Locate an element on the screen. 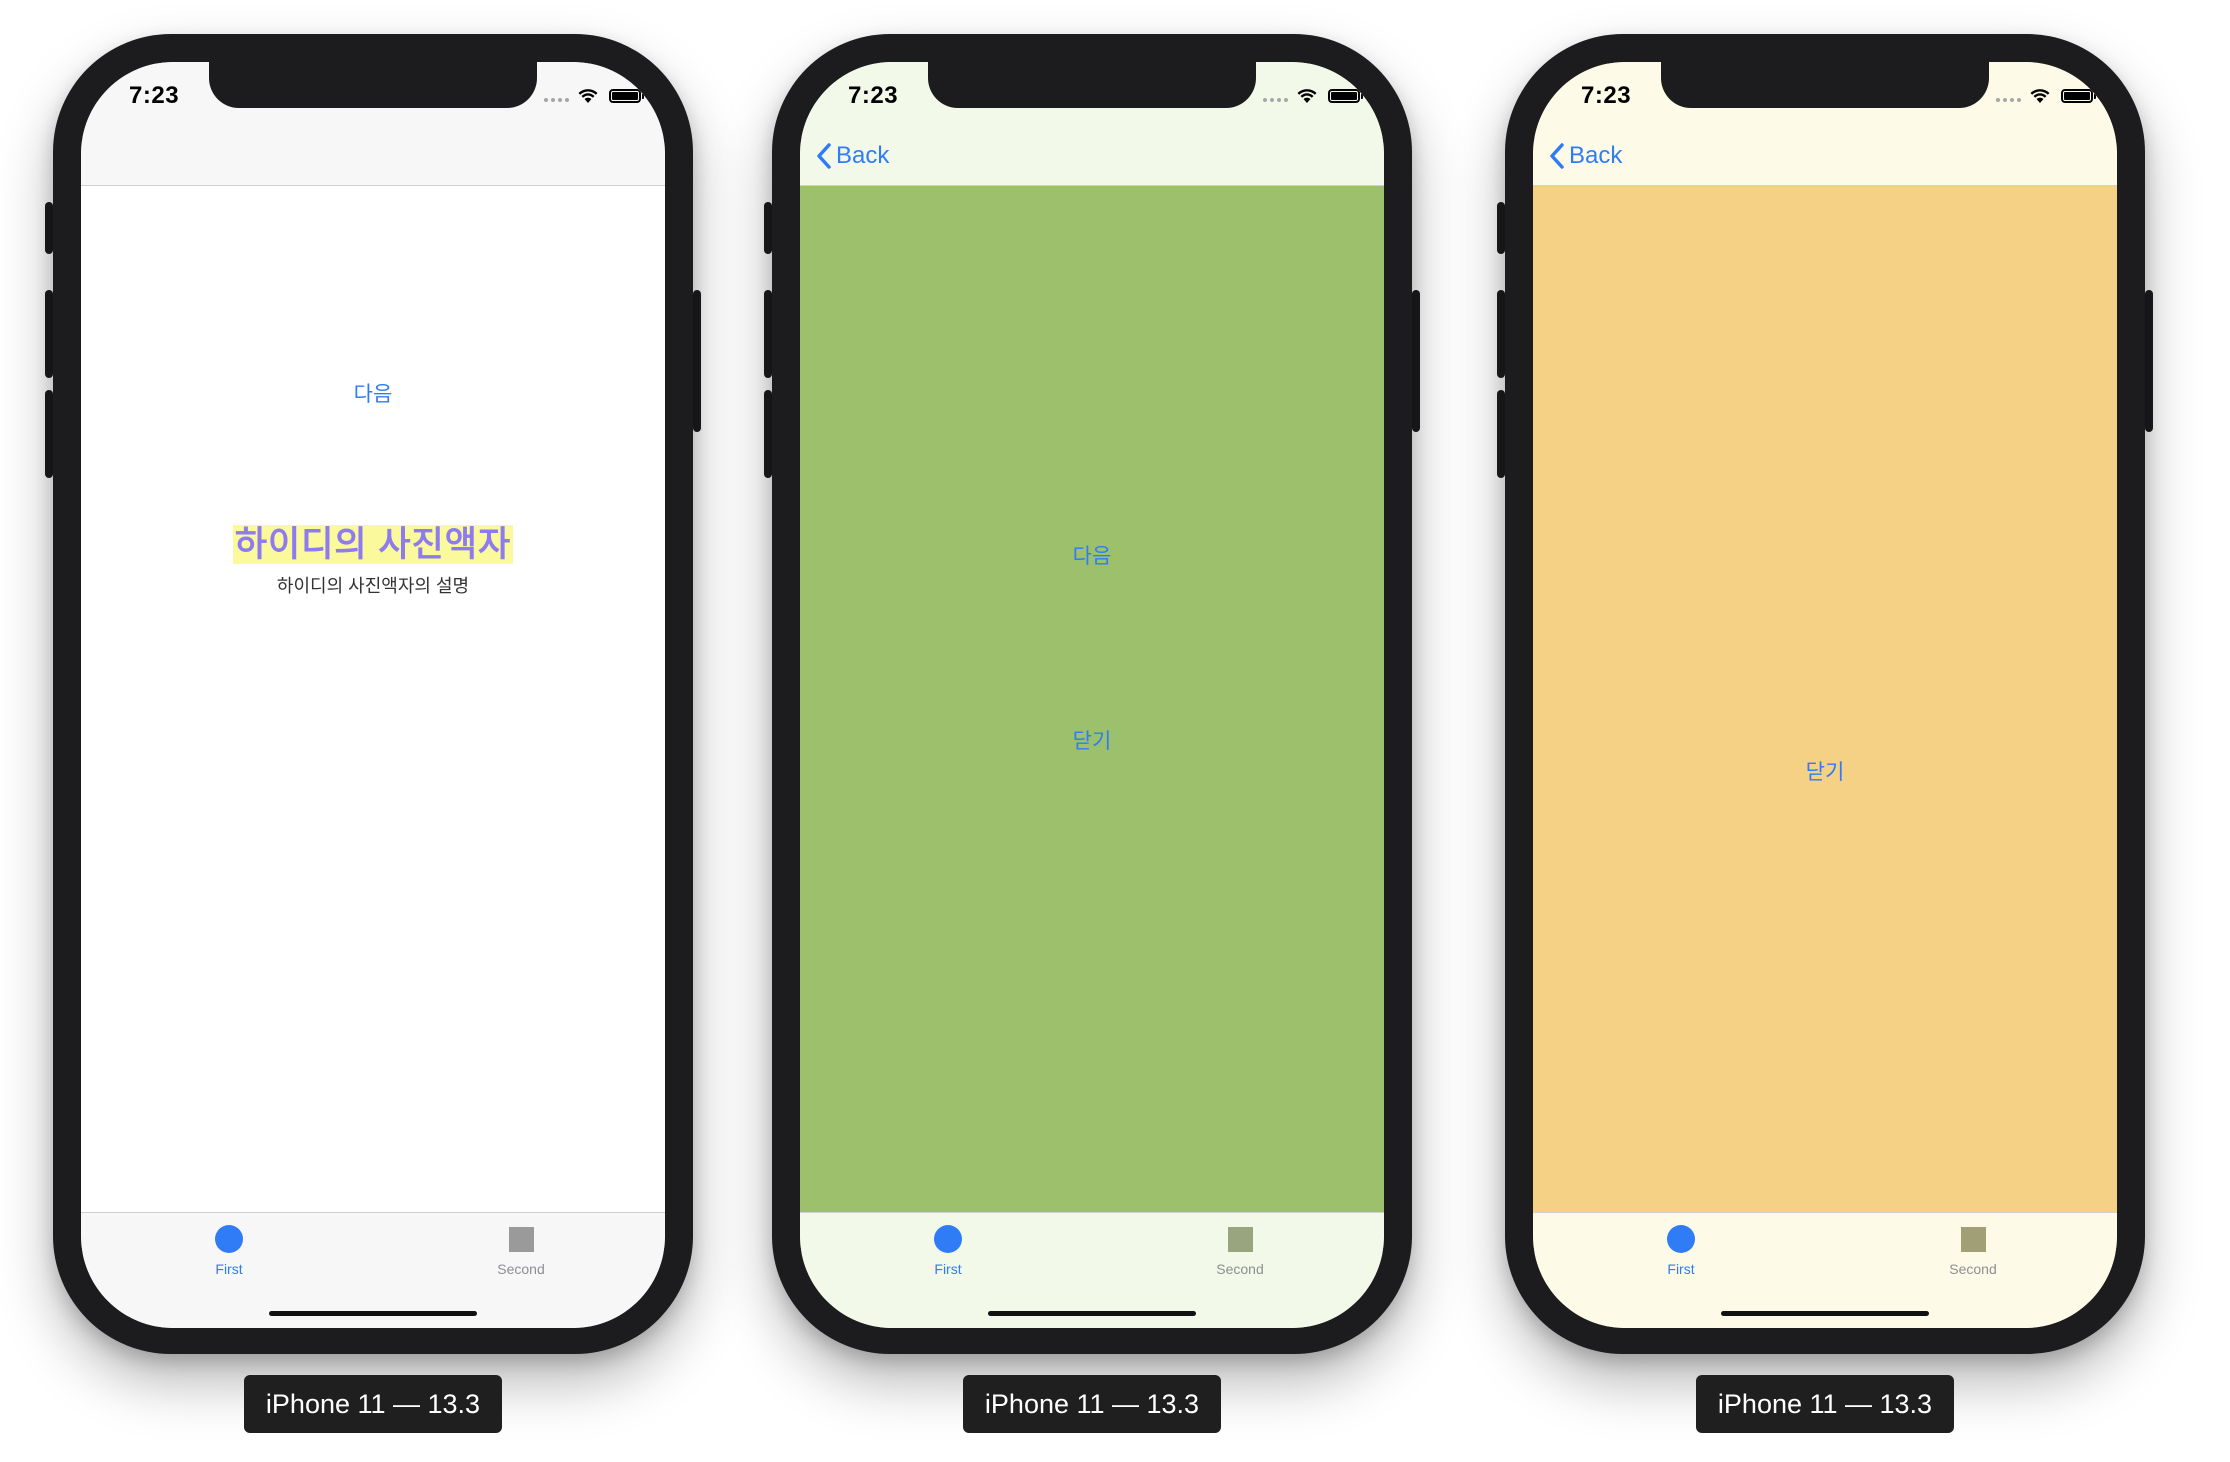 This screenshot has height=1462, width=2230. page-title: 하이디의 사진액자 is located at coordinates (373, 541).